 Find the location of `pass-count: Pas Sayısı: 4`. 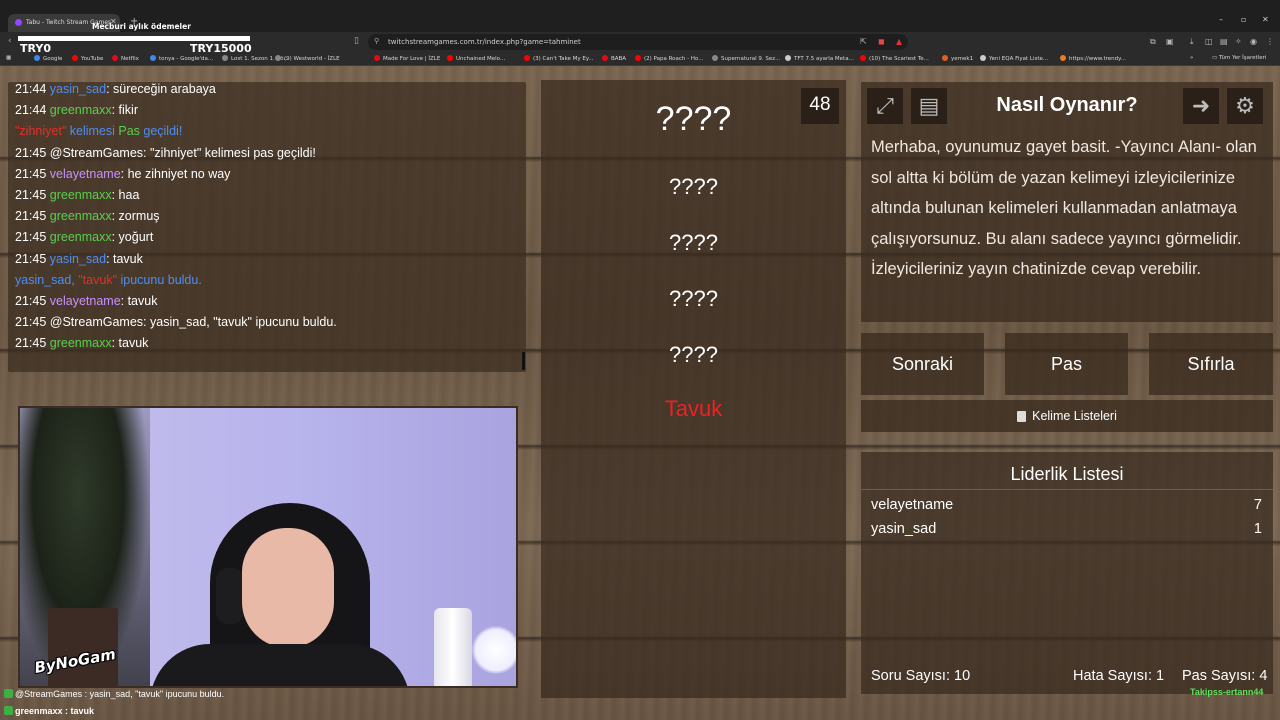

pass-count: Pas Sayısı: 4 is located at coordinates (1225, 676).